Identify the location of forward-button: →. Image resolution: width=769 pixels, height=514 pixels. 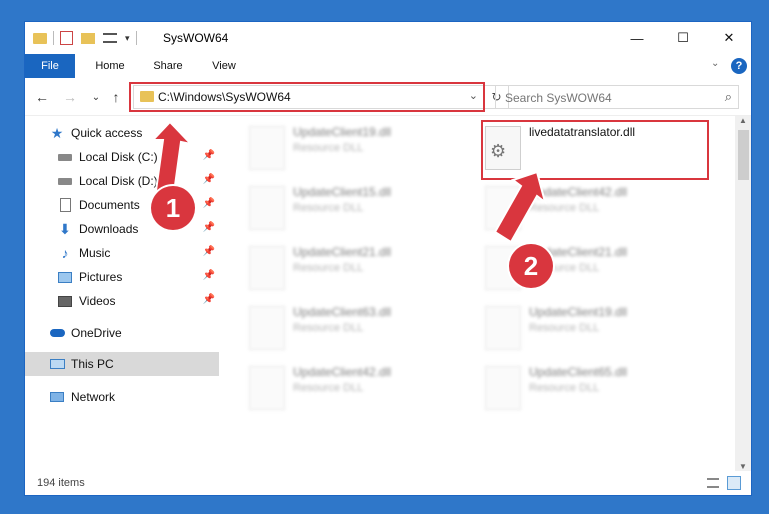
(70, 97).